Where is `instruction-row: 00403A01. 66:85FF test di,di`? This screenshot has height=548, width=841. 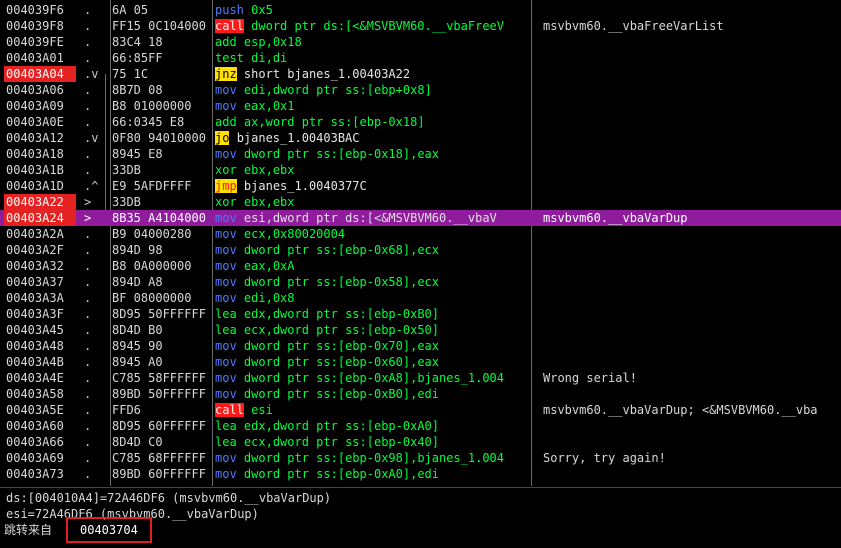
instruction-row: 00403A01. 66:85FF test di,di is located at coordinates (420, 58).